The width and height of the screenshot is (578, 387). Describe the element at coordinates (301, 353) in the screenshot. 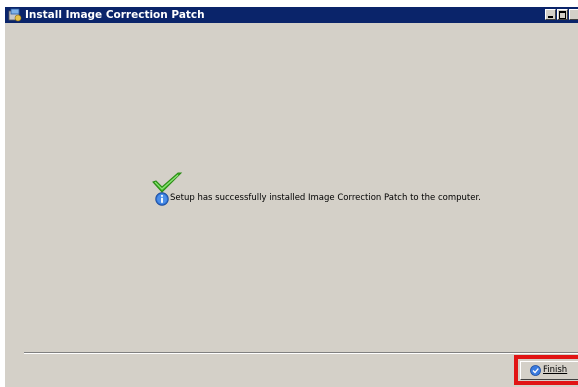

I see `footer-separator` at that location.